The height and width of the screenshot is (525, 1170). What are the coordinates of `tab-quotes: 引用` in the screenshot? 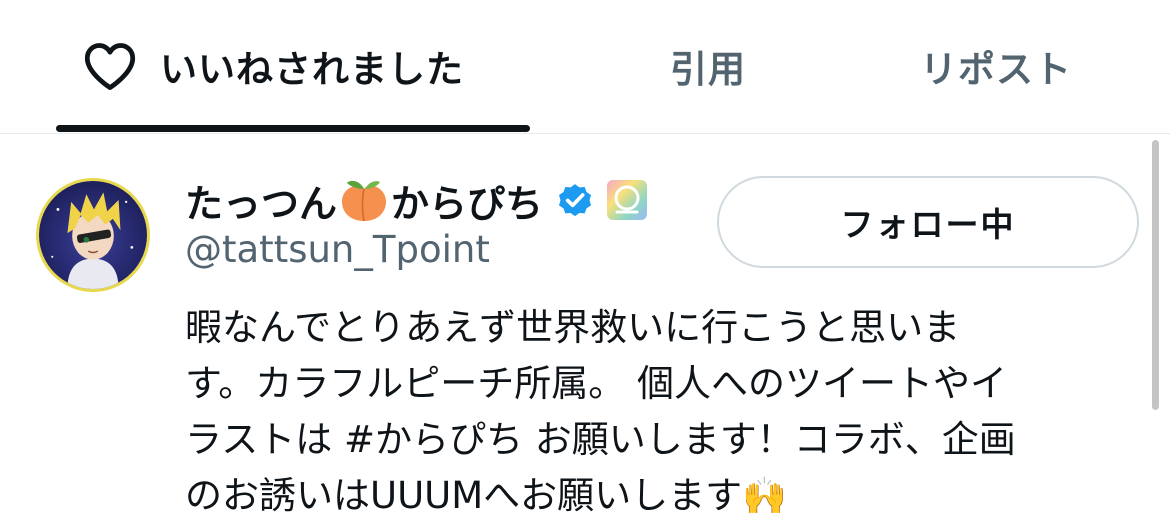 It's located at (708, 66).